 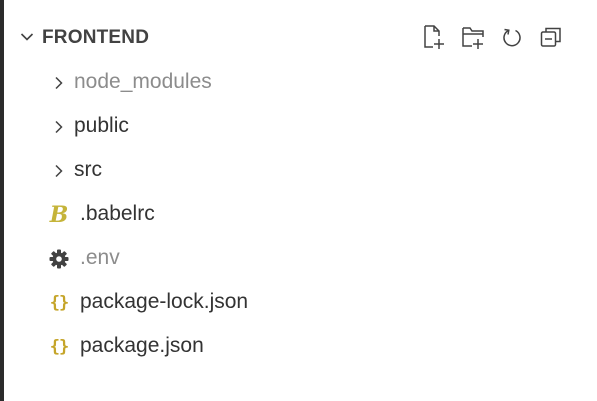 I want to click on tree-item-label: .babelrc, so click(x=117, y=213).